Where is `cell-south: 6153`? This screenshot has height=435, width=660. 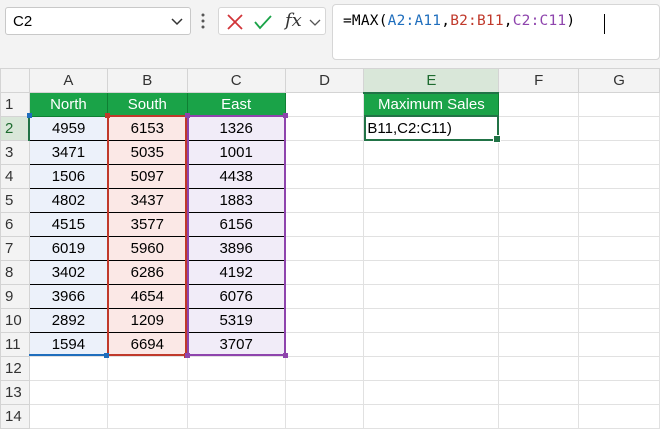
cell-south: 6153 is located at coordinates (147, 128).